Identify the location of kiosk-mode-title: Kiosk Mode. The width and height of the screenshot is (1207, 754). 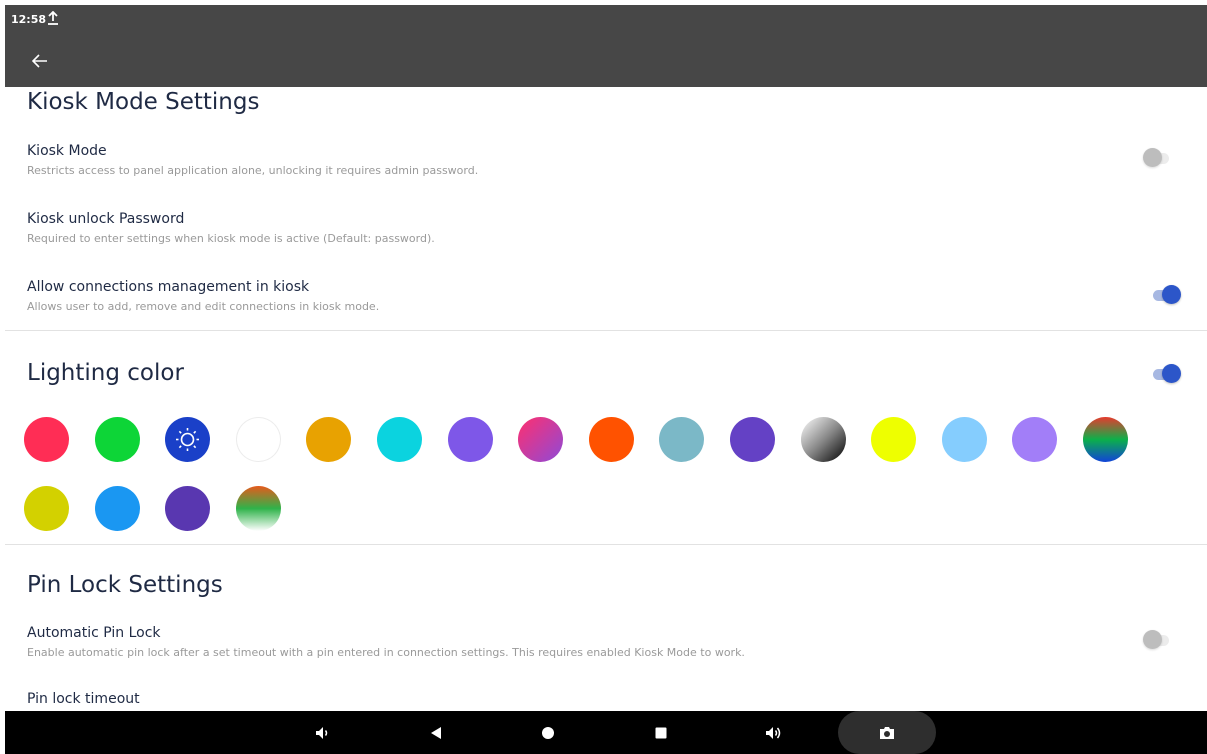
(67, 151).